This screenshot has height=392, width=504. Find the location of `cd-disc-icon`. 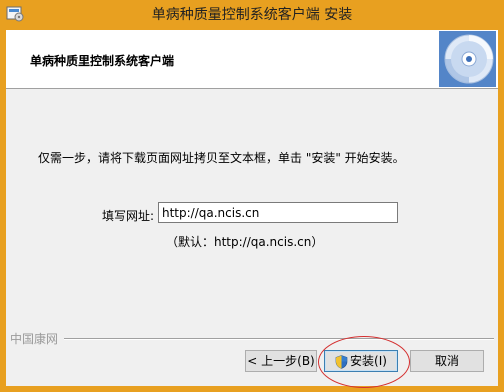

cd-disc-icon is located at coordinates (467, 59).